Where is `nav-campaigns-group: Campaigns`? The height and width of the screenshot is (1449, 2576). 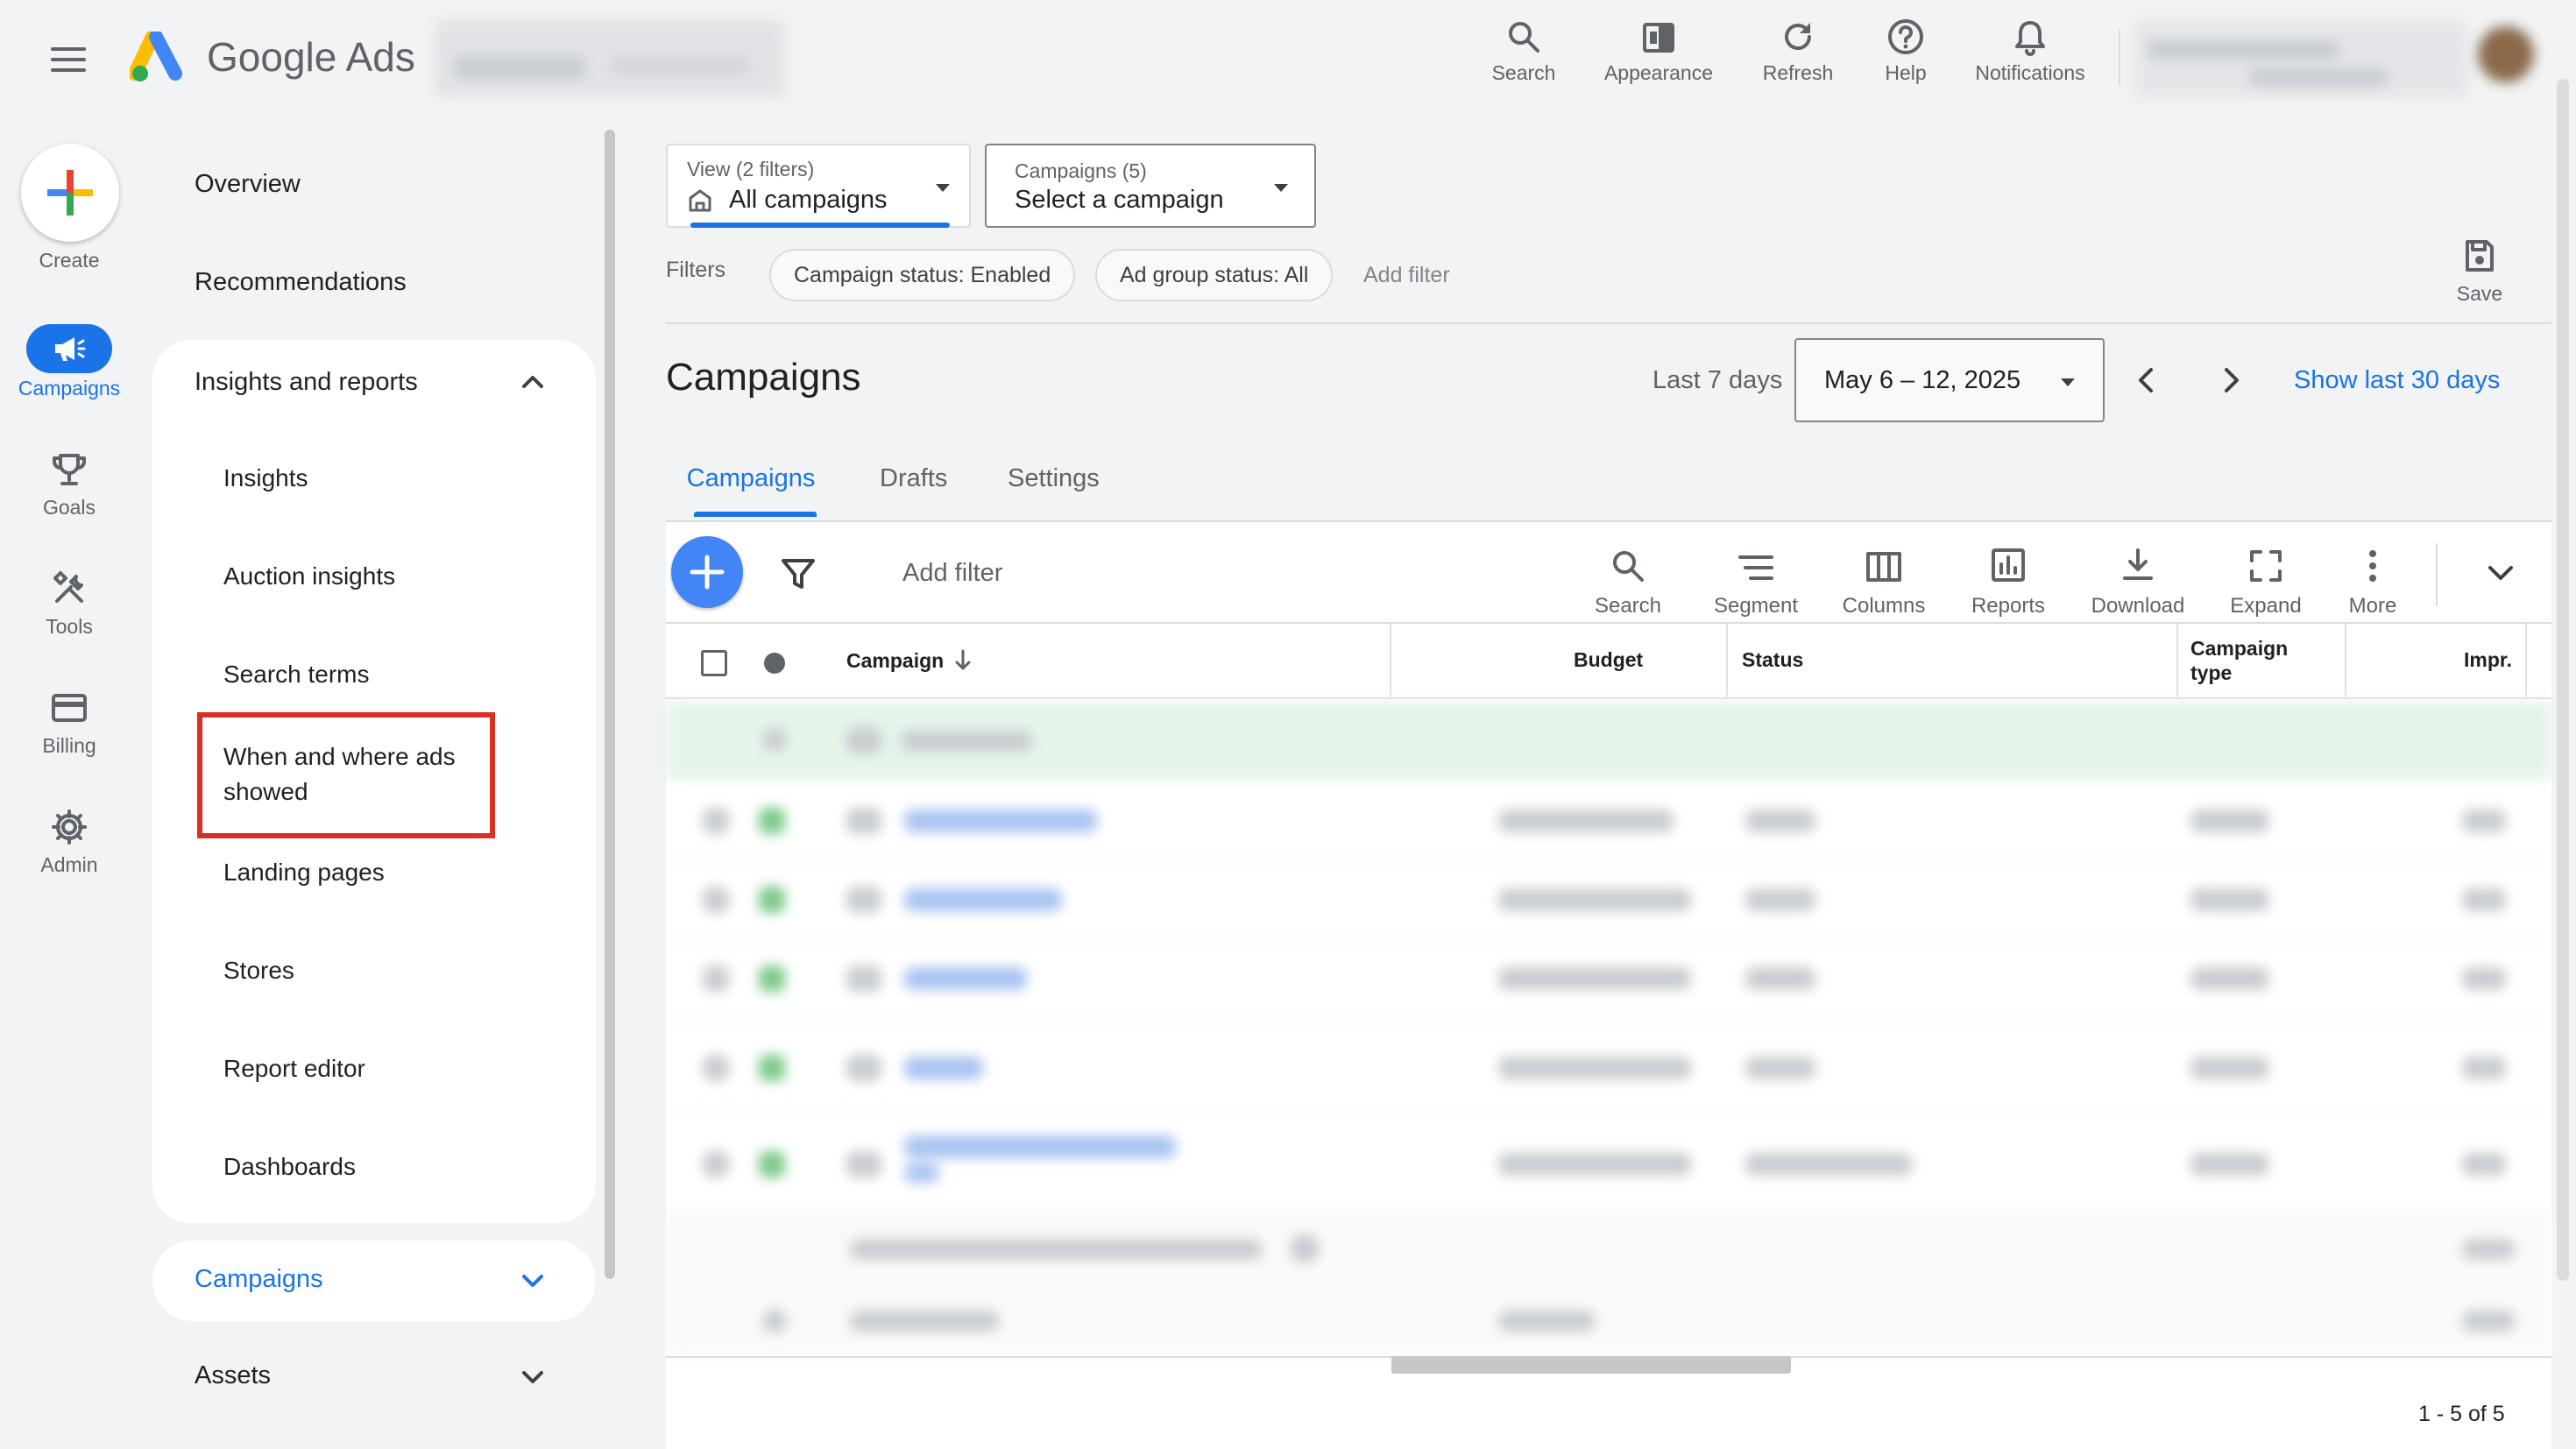 nav-campaigns-group: Campaigns is located at coordinates (374, 1280).